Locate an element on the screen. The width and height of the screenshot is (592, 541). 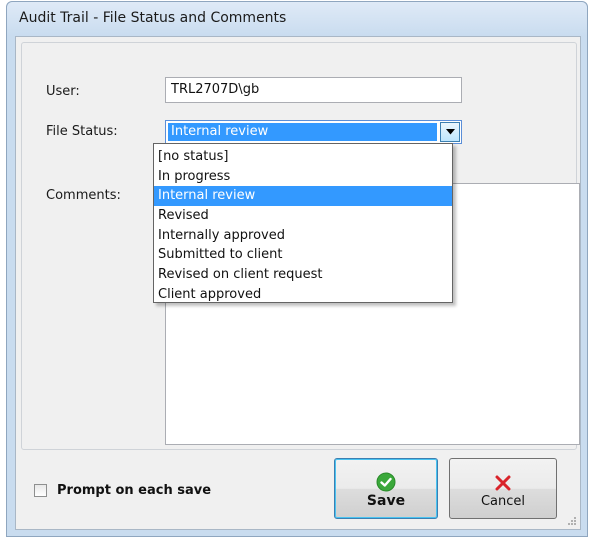
dropdown-option: Internally approved is located at coordinates (303, 236).